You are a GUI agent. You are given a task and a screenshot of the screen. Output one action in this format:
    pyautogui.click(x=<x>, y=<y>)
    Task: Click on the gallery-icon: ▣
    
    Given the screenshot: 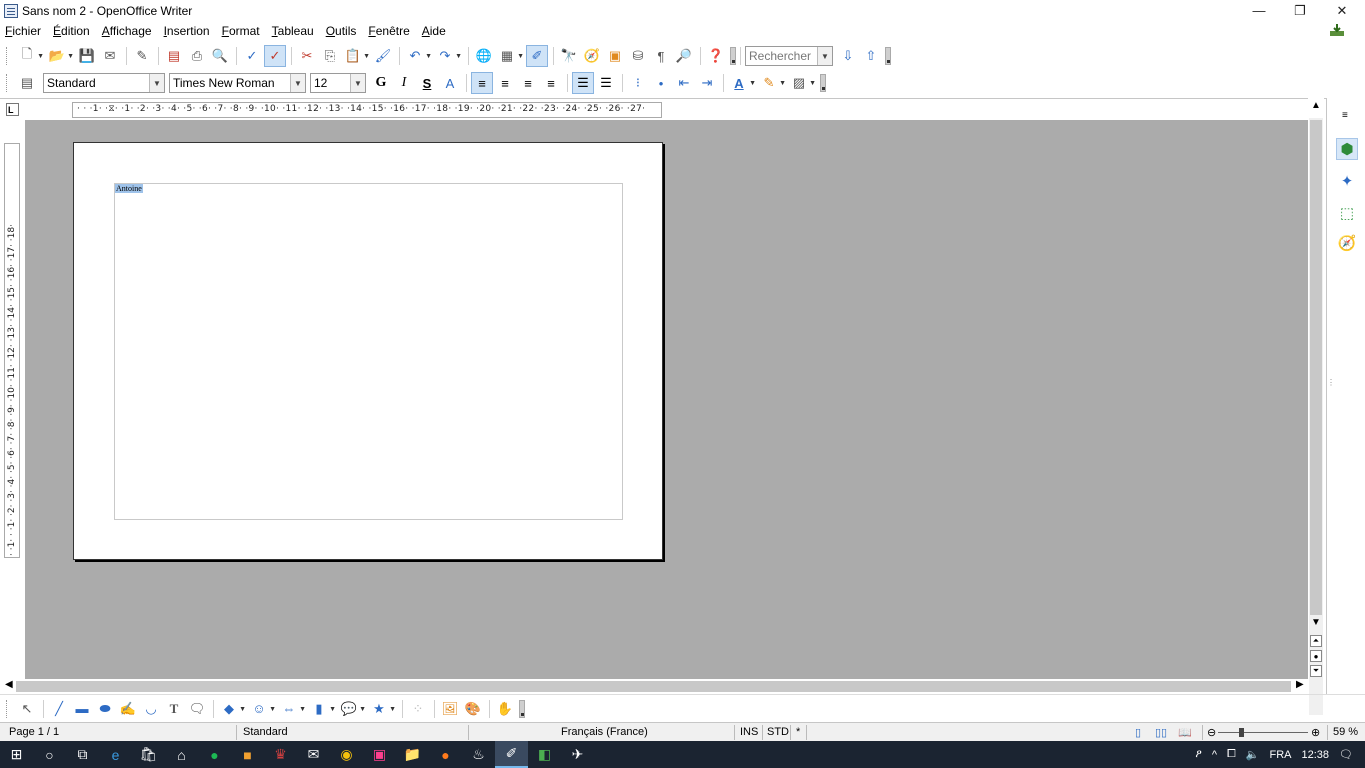 What is the action you would take?
    pyautogui.click(x=615, y=56)
    